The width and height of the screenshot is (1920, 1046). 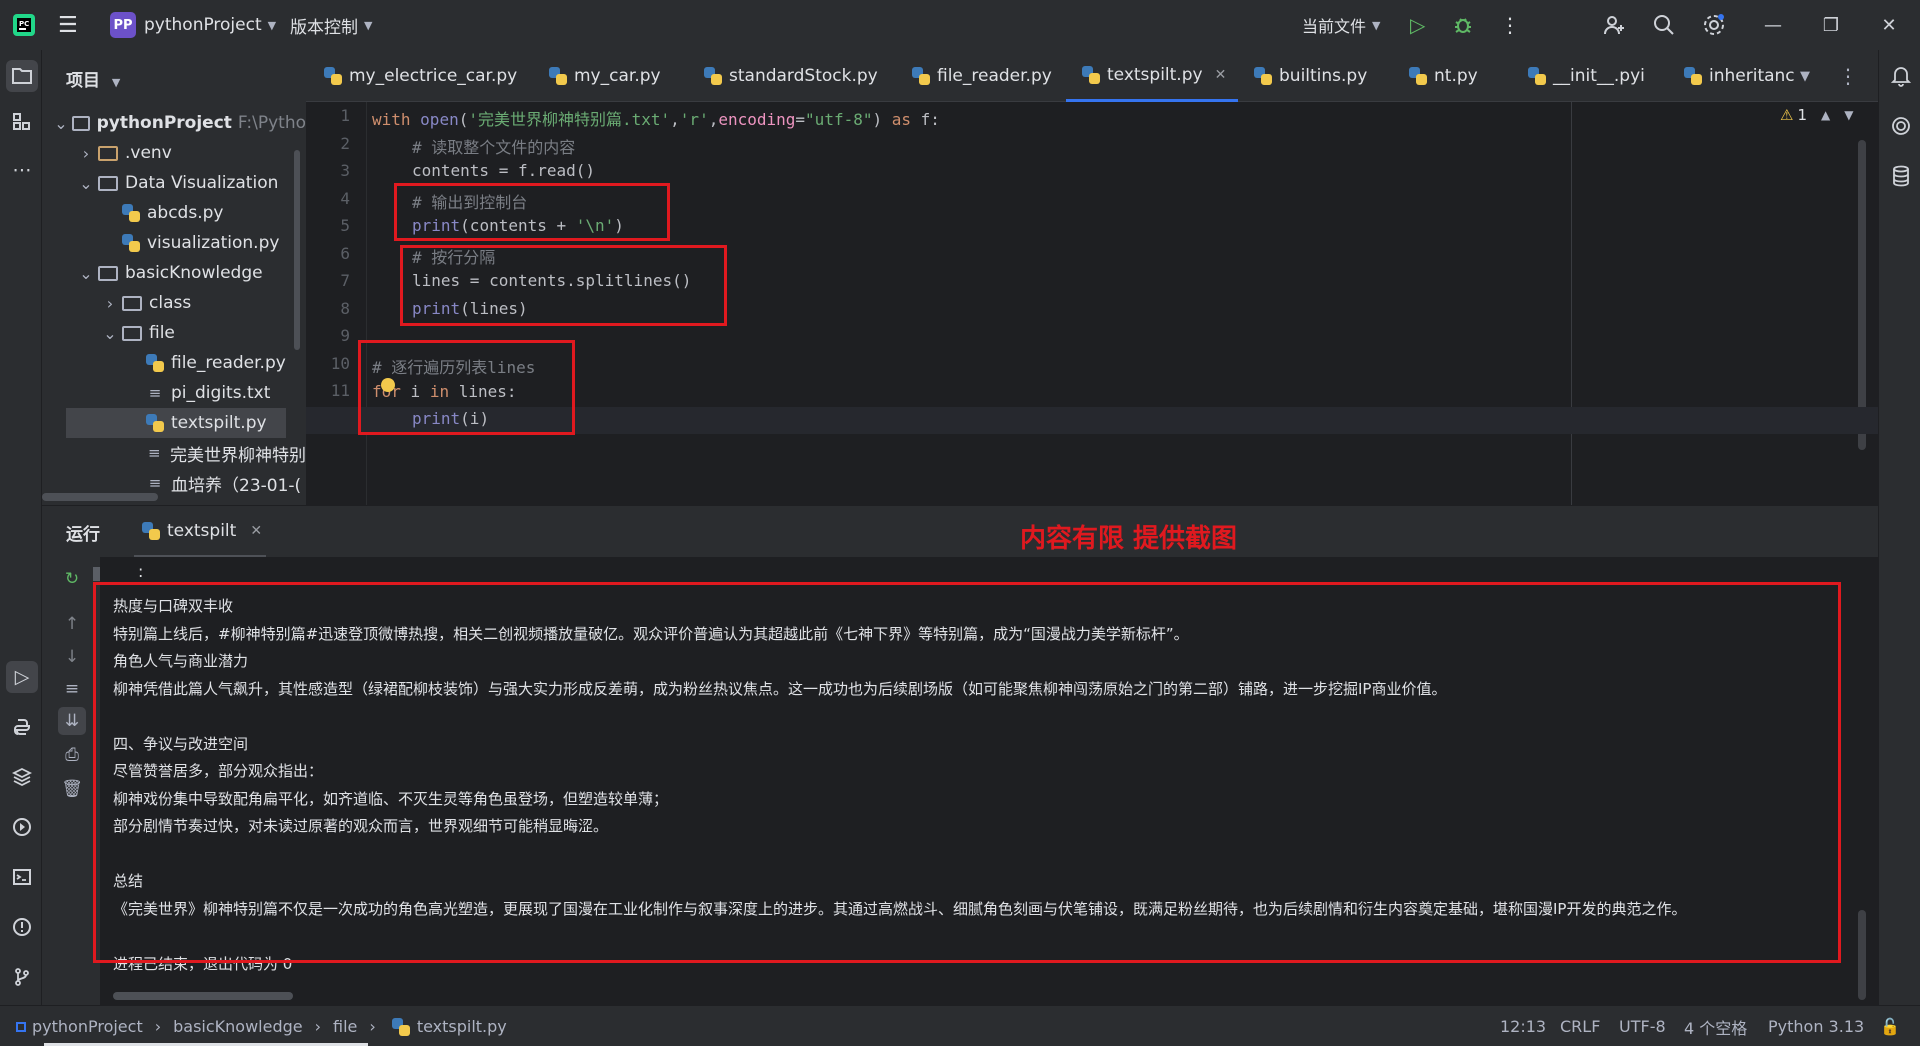 I want to click on caret-position: 12:13, so click(x=1523, y=1026).